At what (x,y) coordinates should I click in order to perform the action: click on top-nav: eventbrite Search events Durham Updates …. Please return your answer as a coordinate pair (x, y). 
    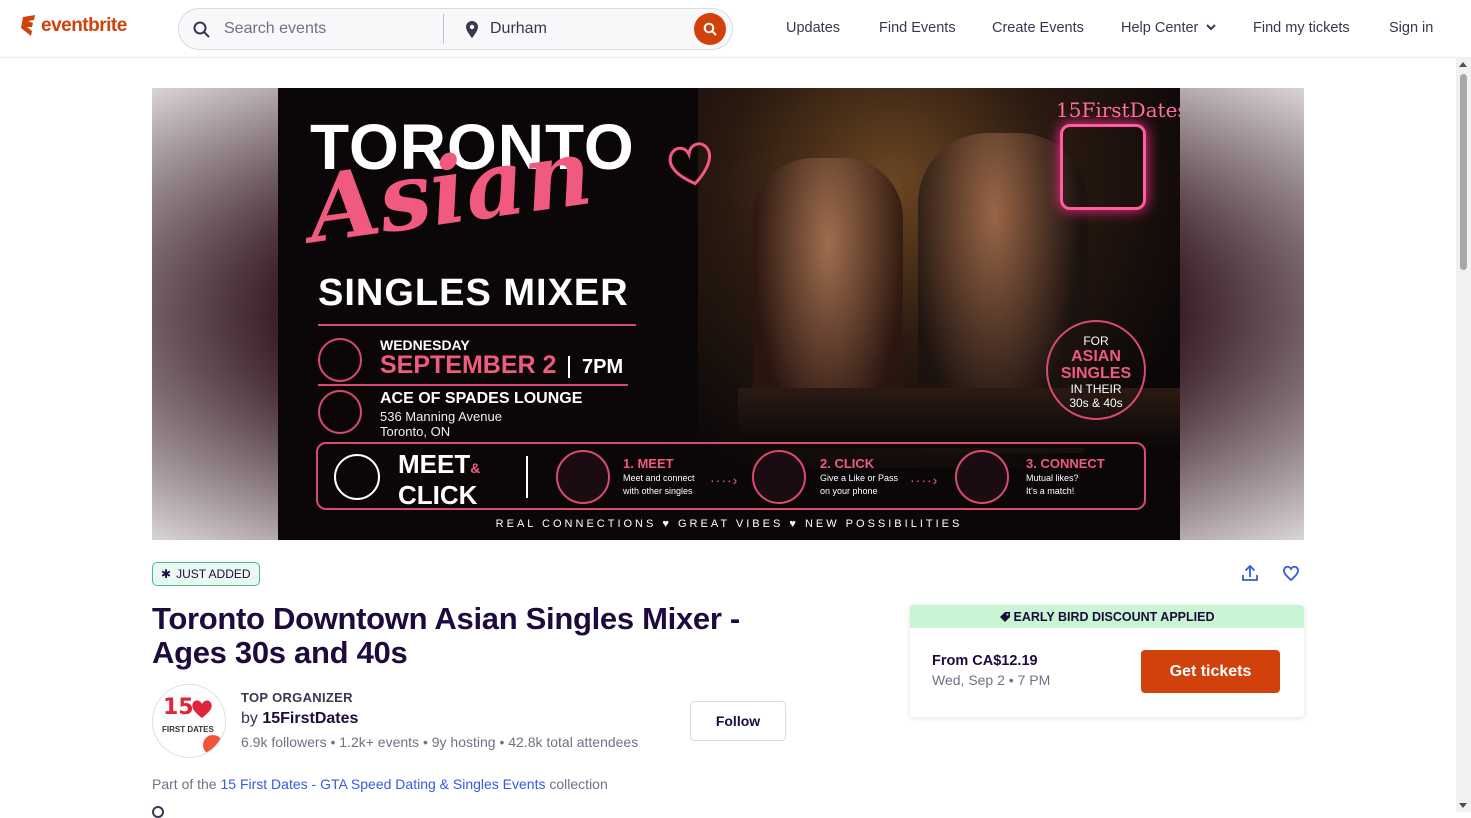
    Looking at the image, I should click on (735, 29).